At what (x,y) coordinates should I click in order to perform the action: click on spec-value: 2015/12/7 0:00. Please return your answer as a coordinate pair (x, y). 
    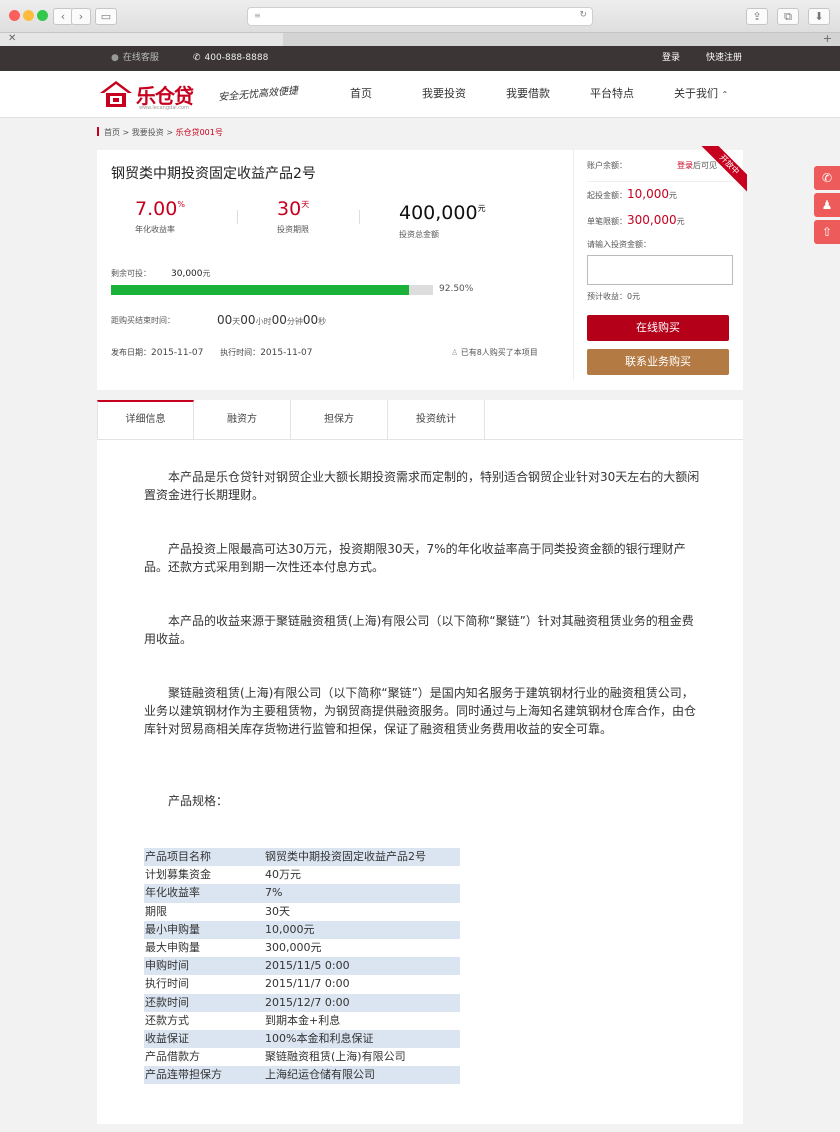
    Looking at the image, I should click on (362, 1002).